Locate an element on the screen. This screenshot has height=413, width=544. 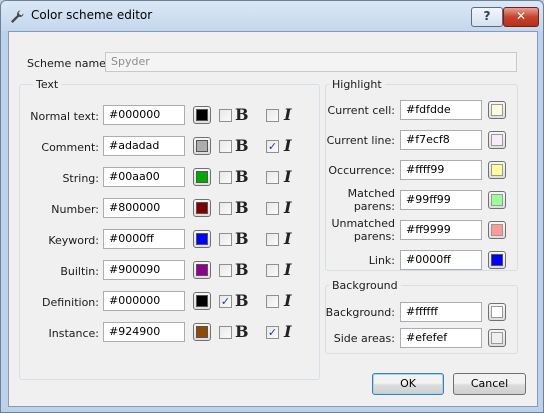
text-color-field-definition: #000000 is located at coordinates (144, 301).